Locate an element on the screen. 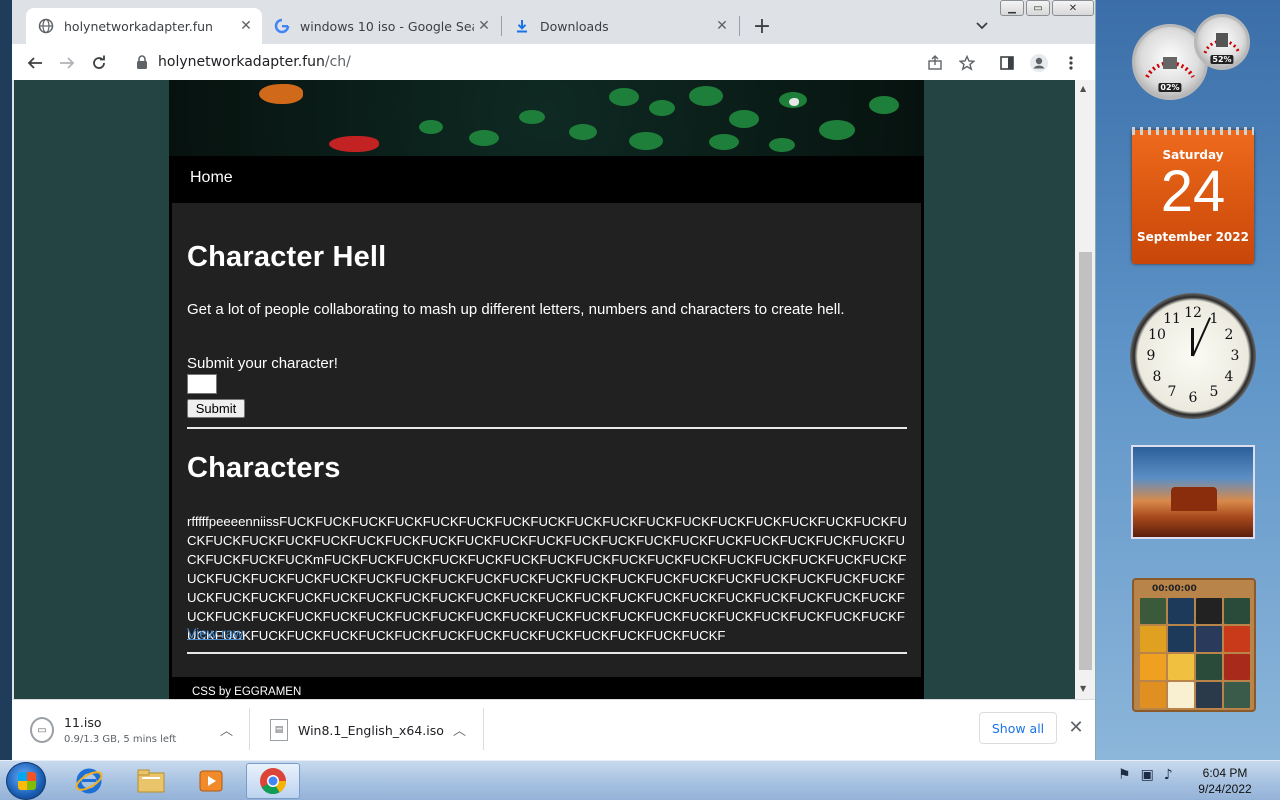 The height and width of the screenshot is (800, 1280). site-nav: Home is located at coordinates (546, 179).